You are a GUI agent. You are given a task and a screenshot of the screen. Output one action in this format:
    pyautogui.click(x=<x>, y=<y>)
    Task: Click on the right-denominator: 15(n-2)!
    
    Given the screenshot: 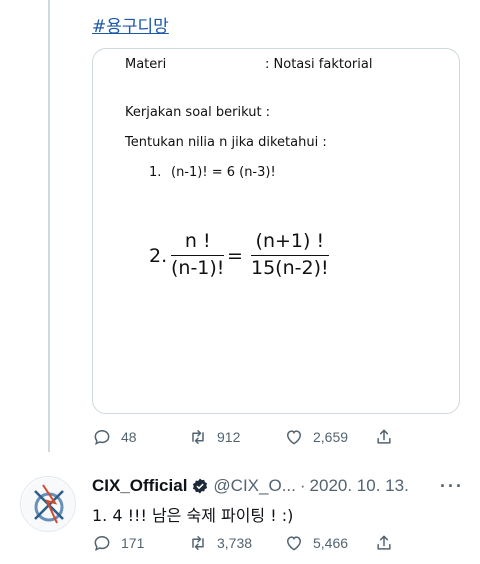 What is the action you would take?
    pyautogui.click(x=290, y=268)
    